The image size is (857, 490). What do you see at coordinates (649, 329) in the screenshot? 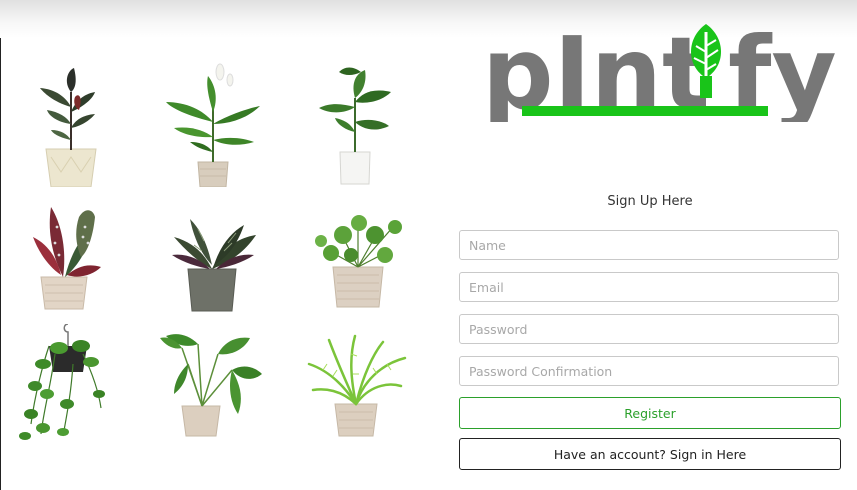
I see `password-input` at bounding box center [649, 329].